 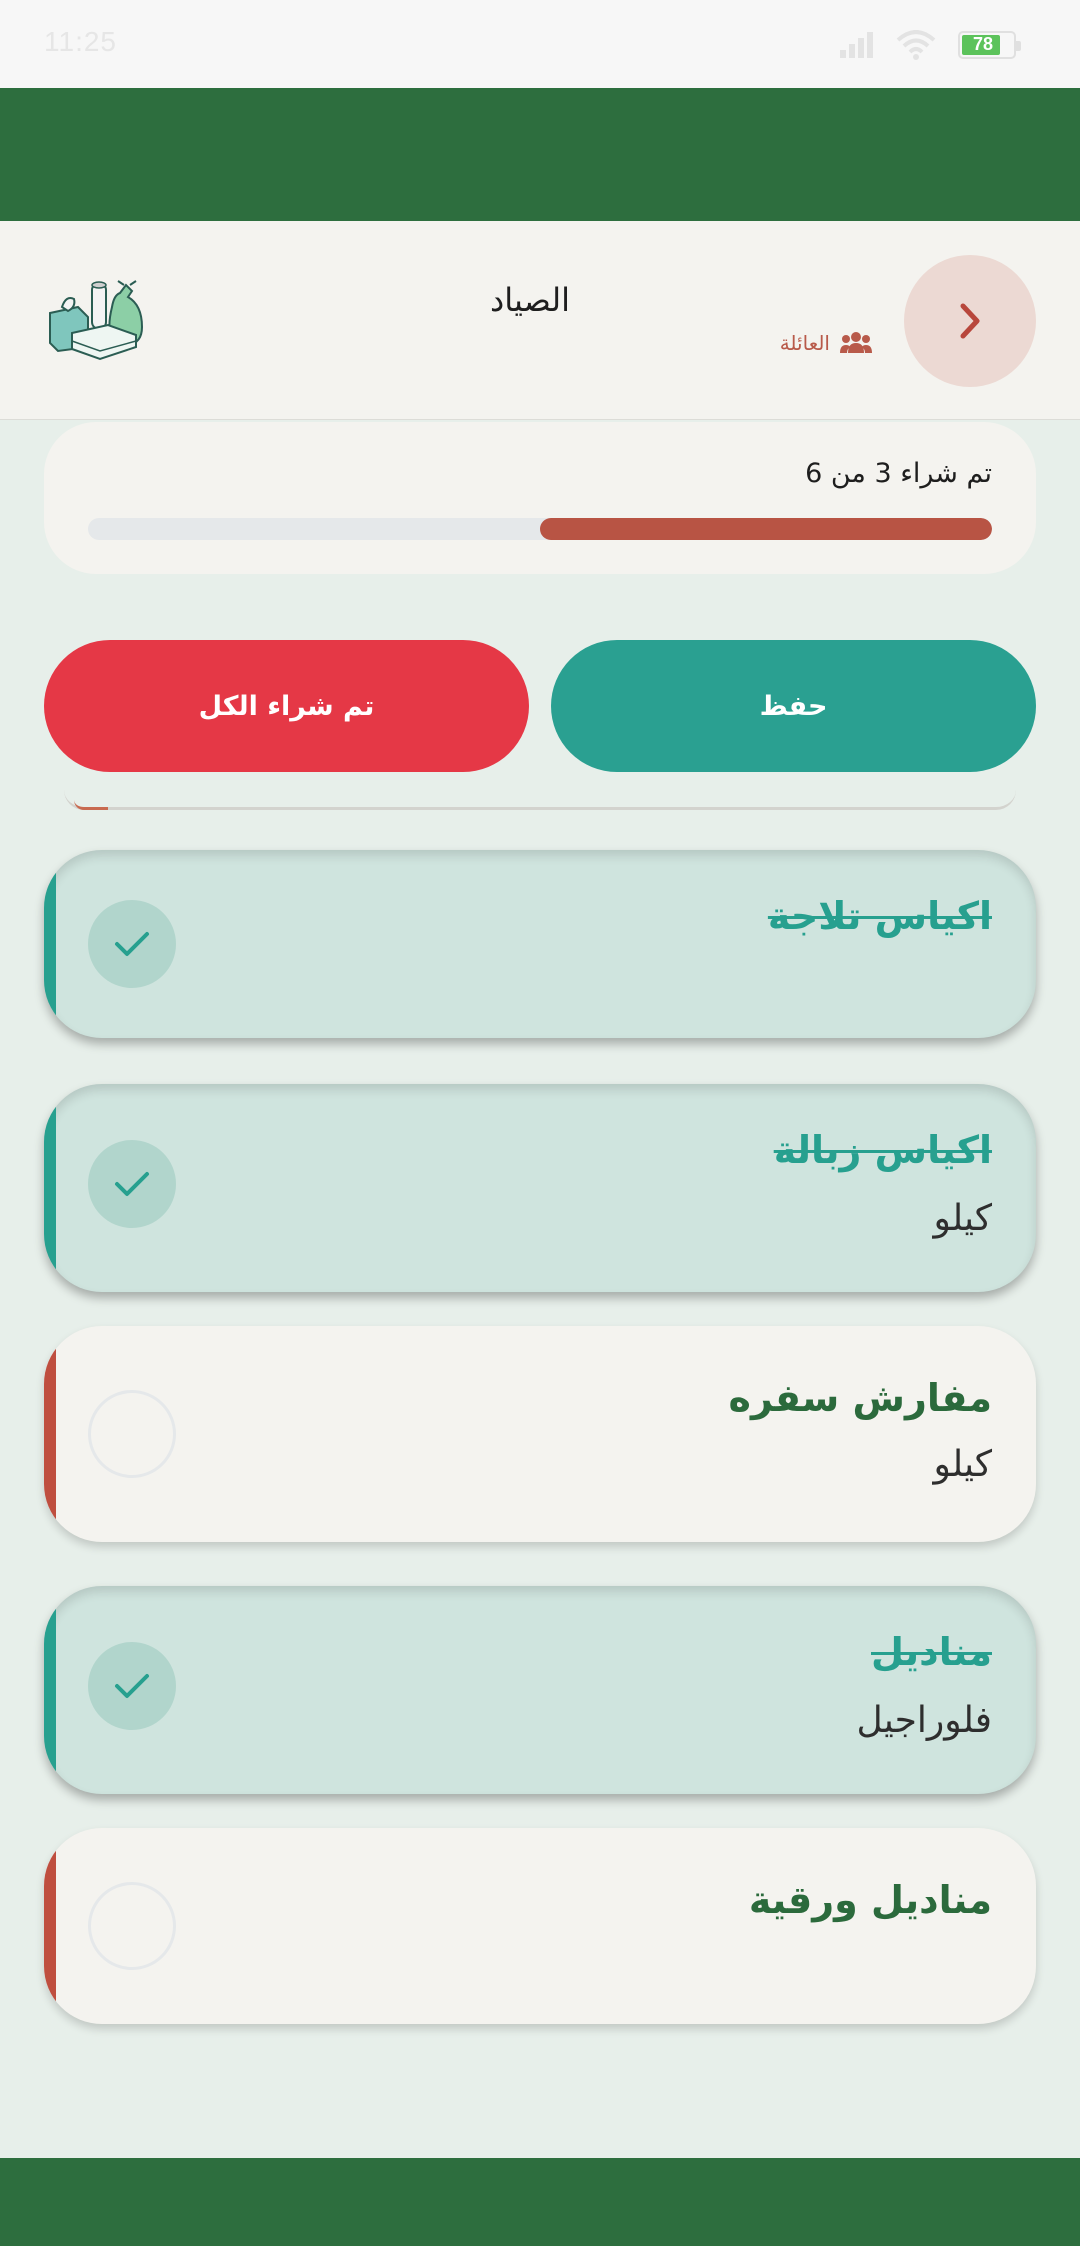 I want to click on page-title: الصياد, so click(x=530, y=300).